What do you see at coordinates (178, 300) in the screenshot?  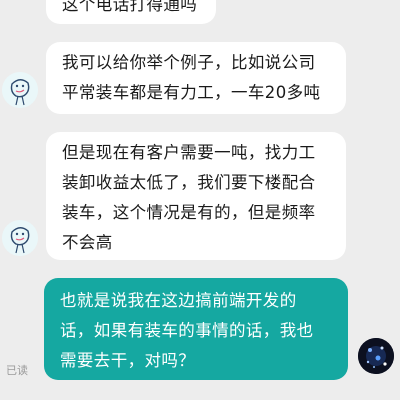 I see `message-text-line: 也就是说我在这边搞前端开发的` at bounding box center [178, 300].